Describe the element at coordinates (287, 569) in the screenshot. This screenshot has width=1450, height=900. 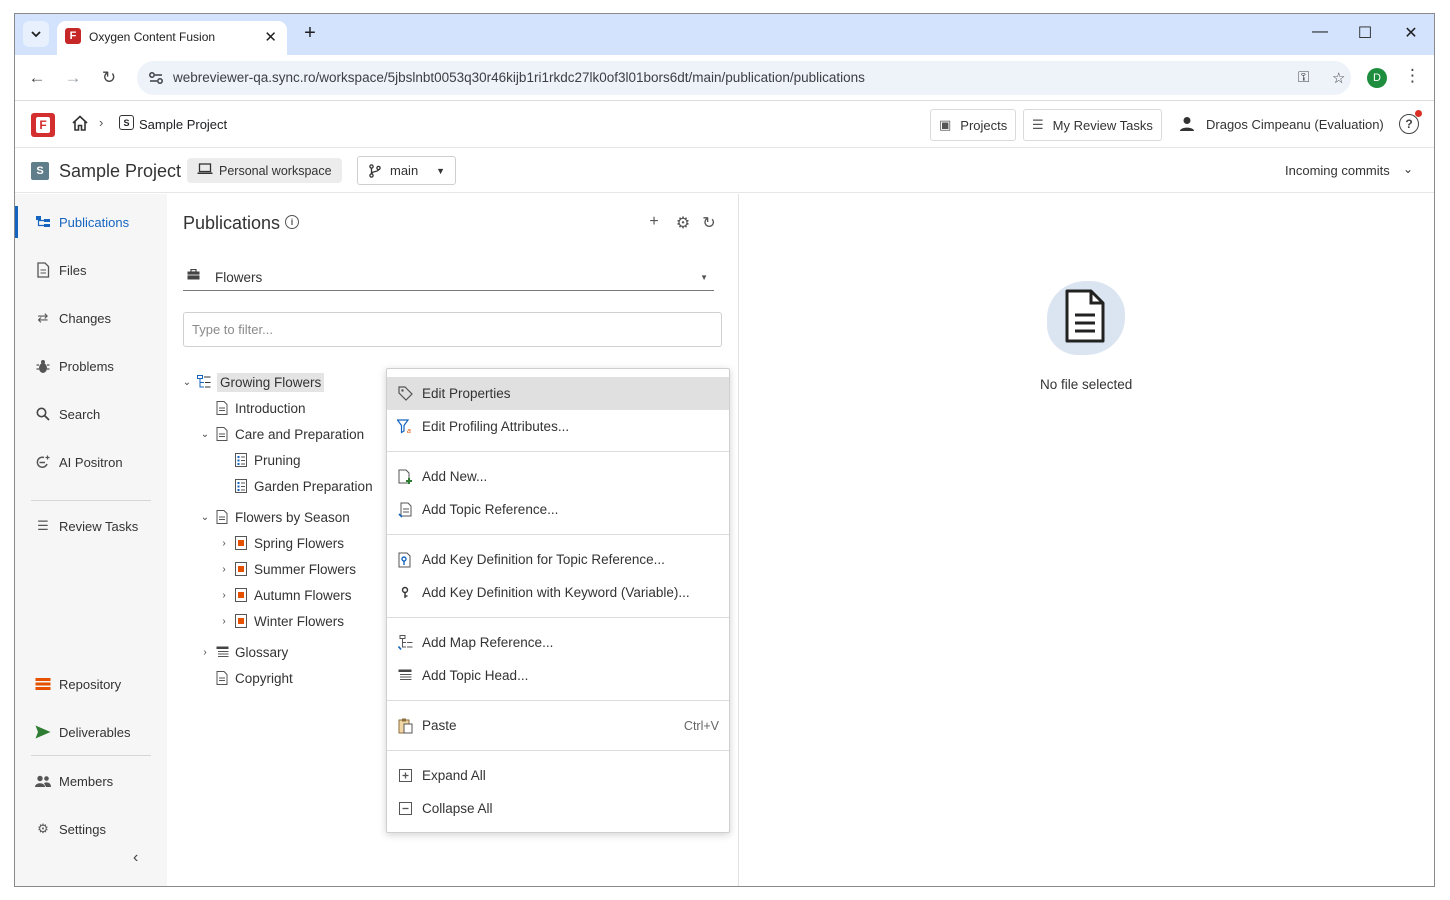
I see `tree-node-summer-flowers: › Summer Flowers` at that location.